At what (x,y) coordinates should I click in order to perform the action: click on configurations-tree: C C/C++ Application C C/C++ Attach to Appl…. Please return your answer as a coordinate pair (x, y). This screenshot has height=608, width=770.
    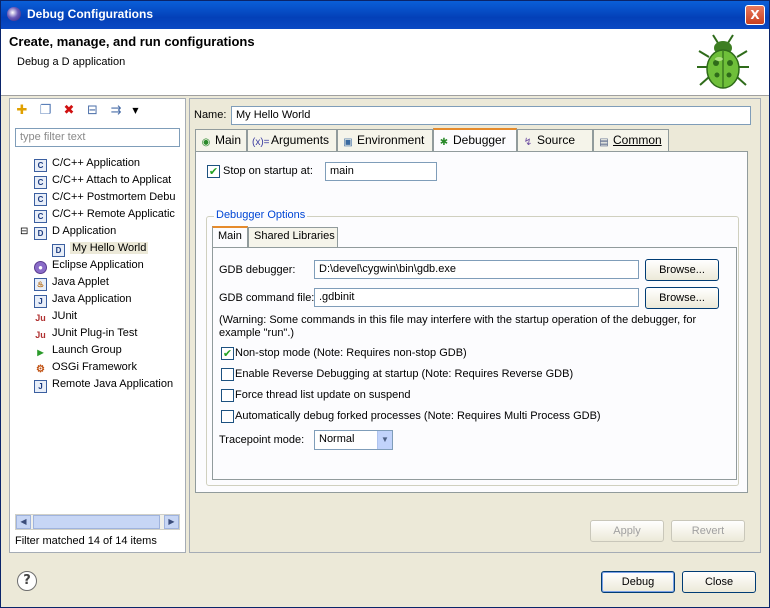
    Looking at the image, I should click on (98, 332).